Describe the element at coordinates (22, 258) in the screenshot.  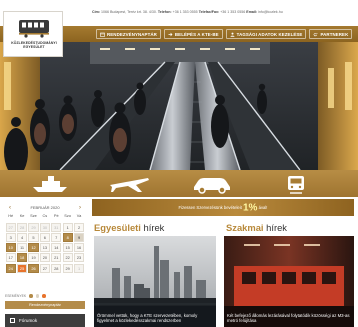
I see `calendar-day: 18` at that location.